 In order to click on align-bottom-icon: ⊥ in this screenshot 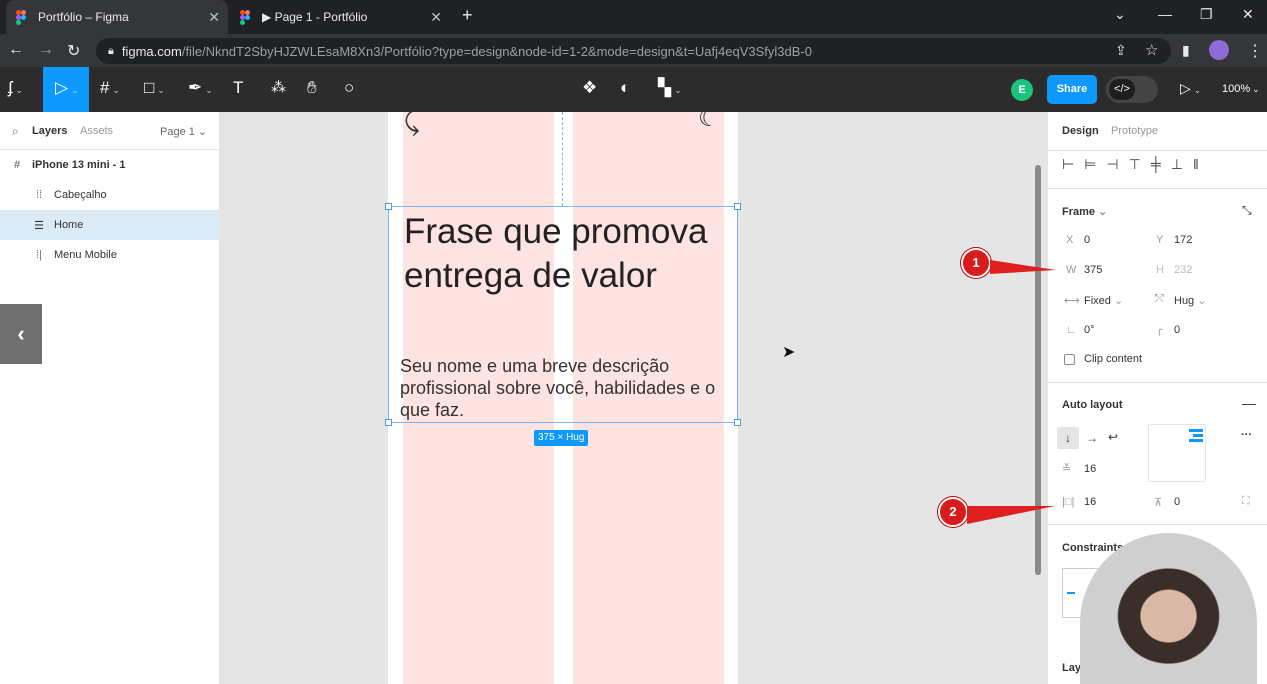, I will do `click(1182, 164)`.